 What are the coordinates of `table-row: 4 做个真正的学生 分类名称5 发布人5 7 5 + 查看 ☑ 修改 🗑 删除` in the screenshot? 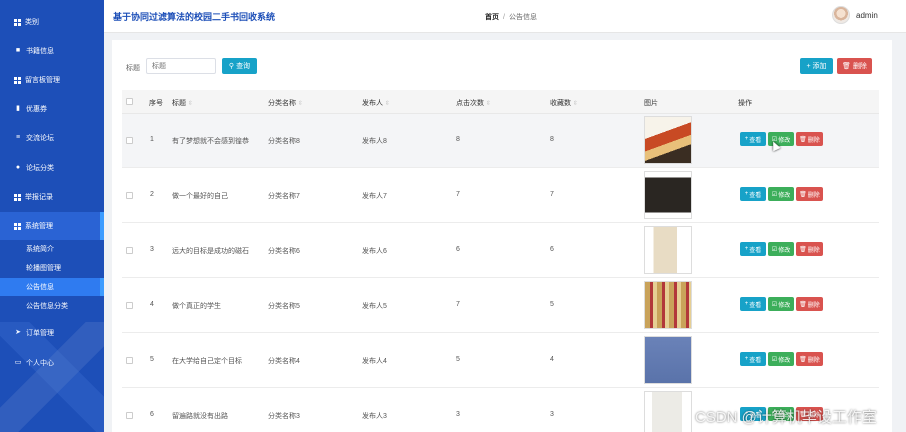 It's located at (500, 306).